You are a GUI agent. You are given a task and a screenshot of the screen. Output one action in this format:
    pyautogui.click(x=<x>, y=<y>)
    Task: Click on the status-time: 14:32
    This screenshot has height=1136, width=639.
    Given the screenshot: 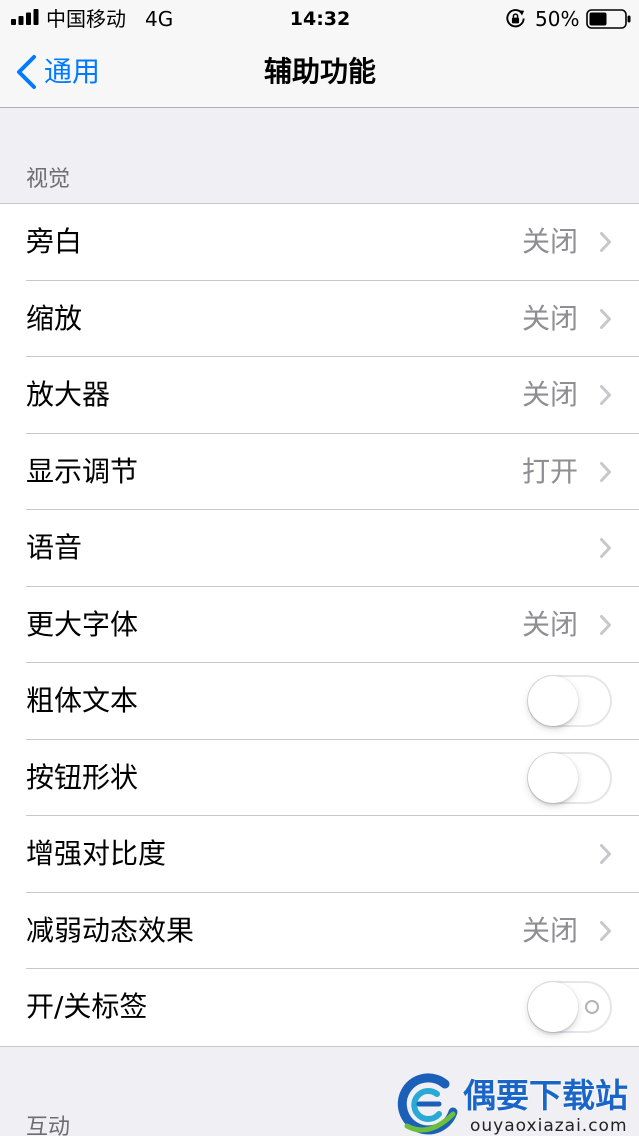 What is the action you would take?
    pyautogui.click(x=320, y=19)
    